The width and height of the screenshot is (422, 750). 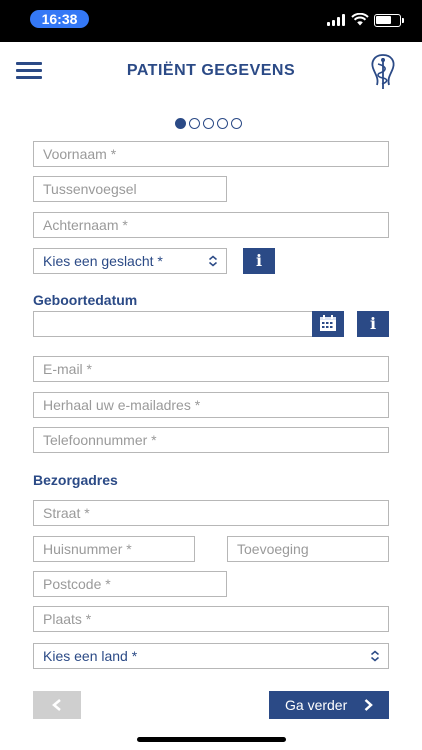 I want to click on cellular-signal-icon, so click(x=336, y=20).